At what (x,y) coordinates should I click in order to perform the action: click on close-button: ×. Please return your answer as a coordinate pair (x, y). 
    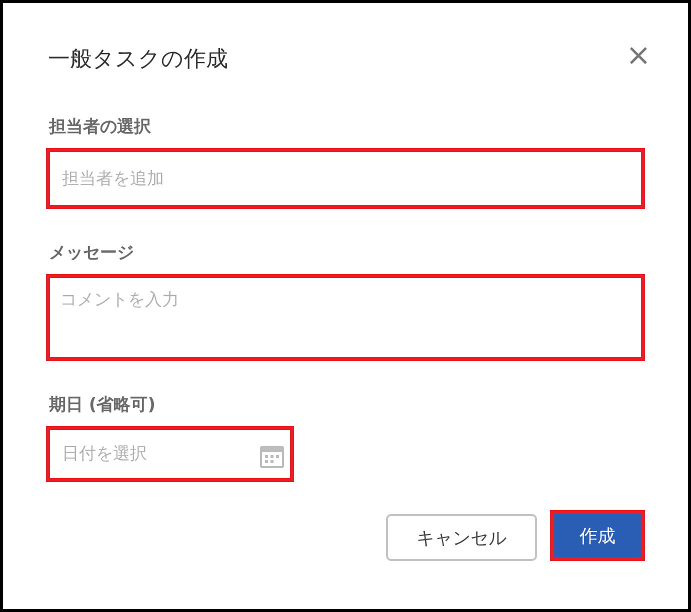
    Looking at the image, I should click on (638, 56).